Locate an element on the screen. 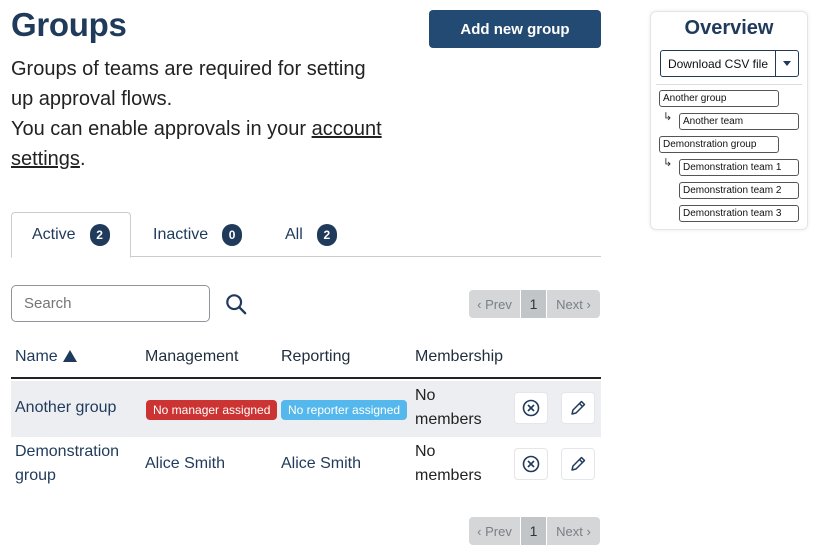 This screenshot has height=555, width=820. tree-group-node: Another group is located at coordinates (719, 98).